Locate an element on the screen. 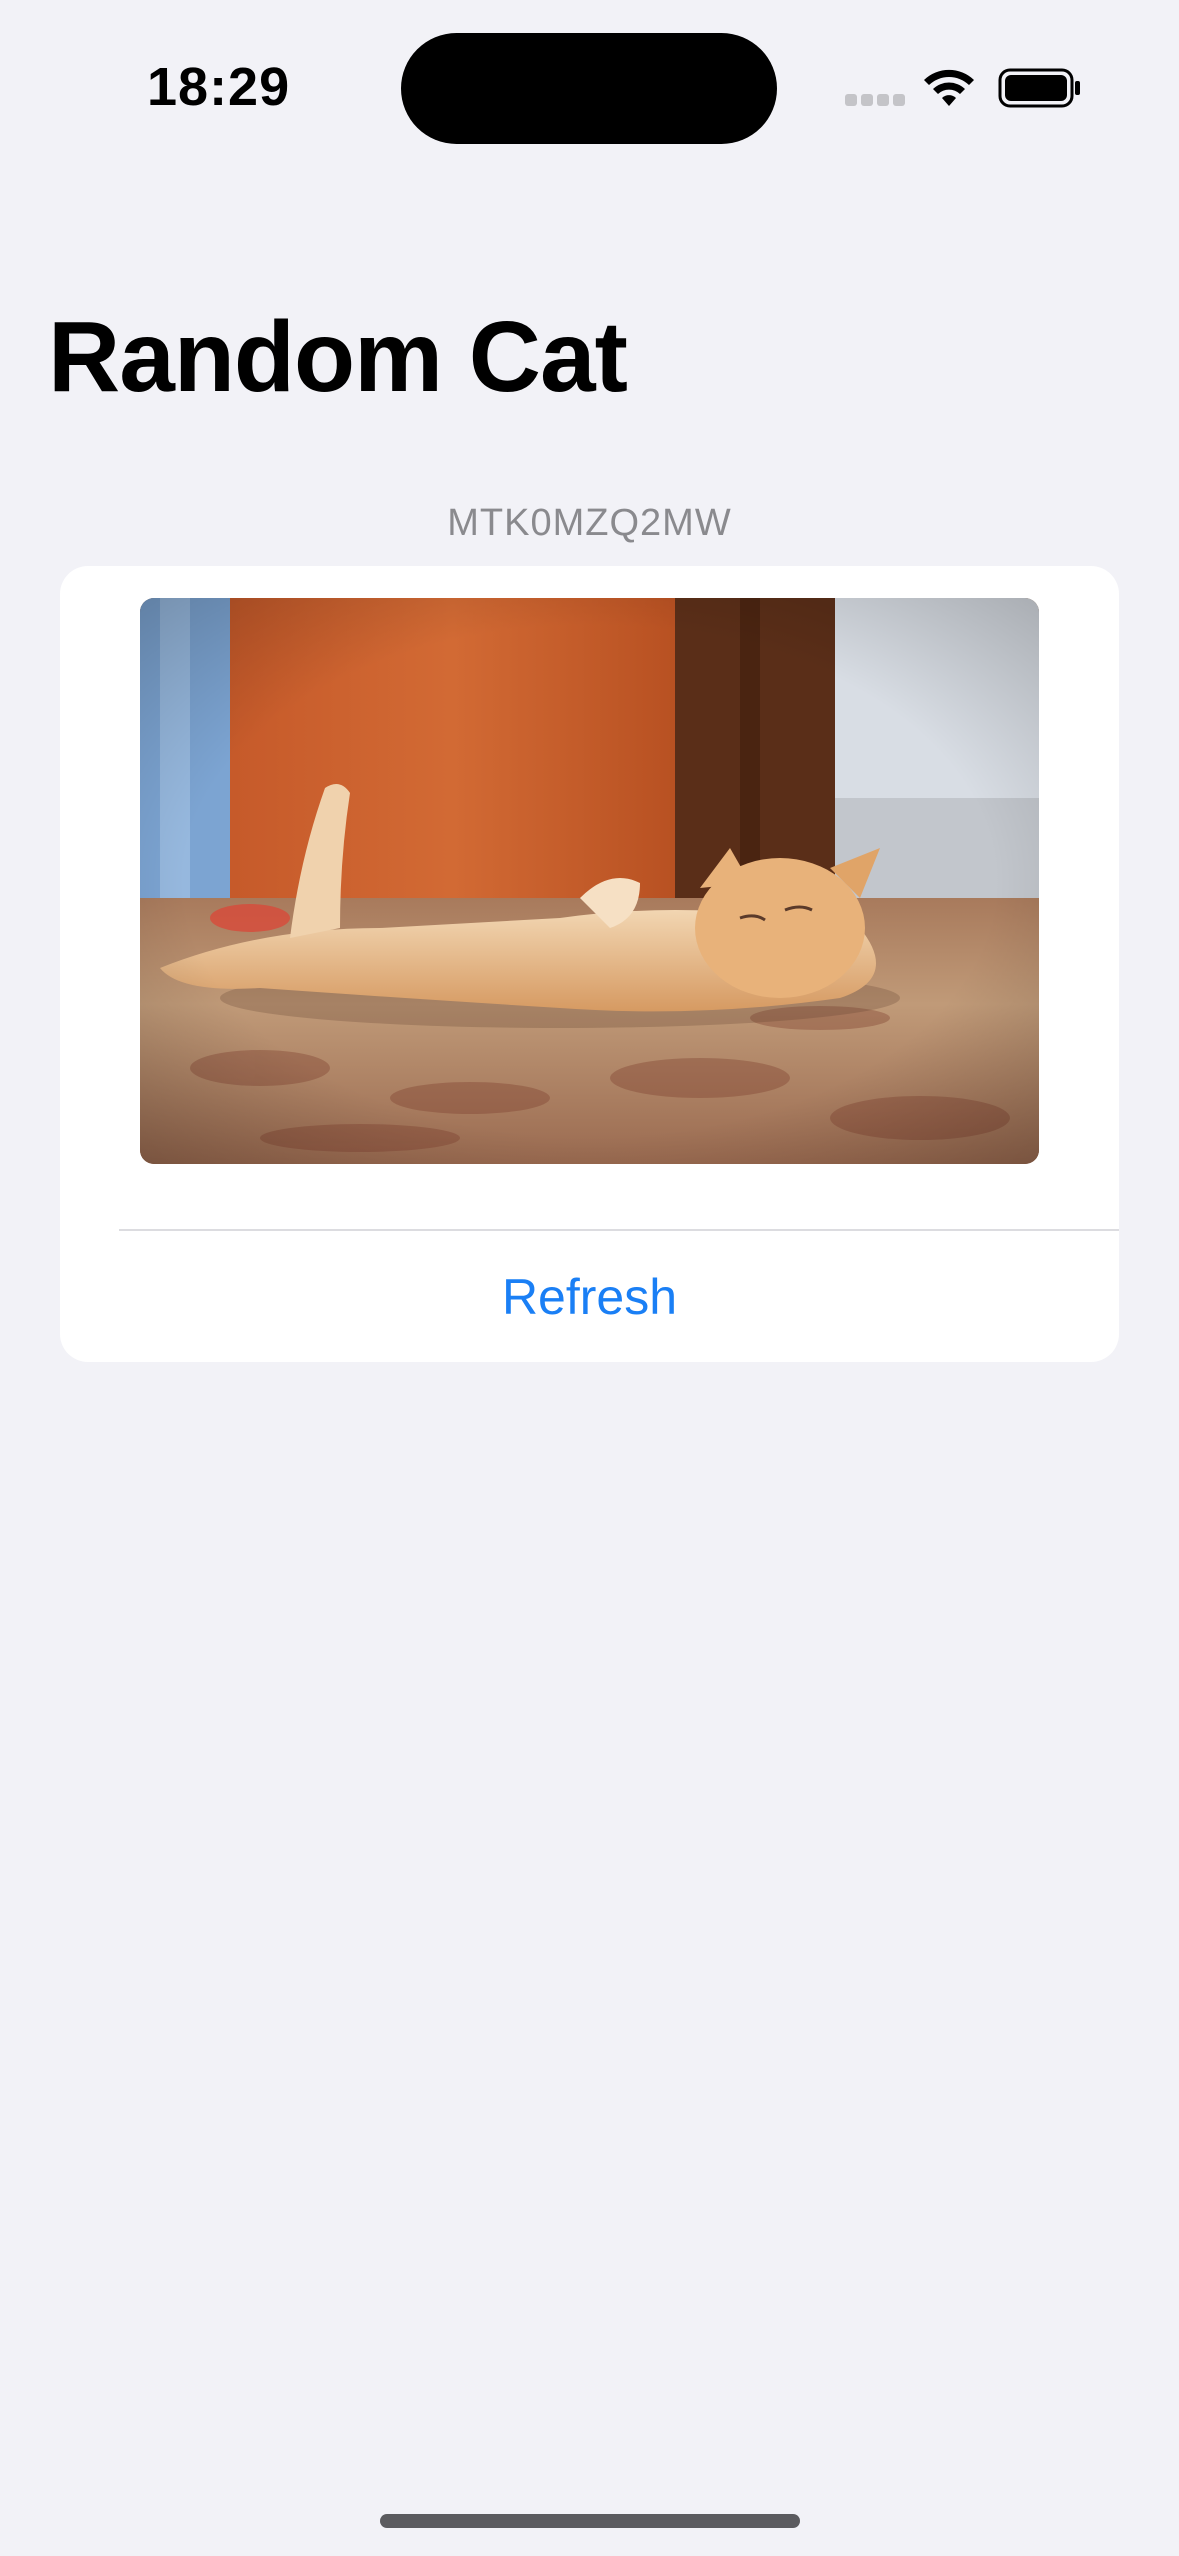 The height and width of the screenshot is (2556, 1179). cat-id-label: MTK0MZQ2MW is located at coordinates (589, 523).